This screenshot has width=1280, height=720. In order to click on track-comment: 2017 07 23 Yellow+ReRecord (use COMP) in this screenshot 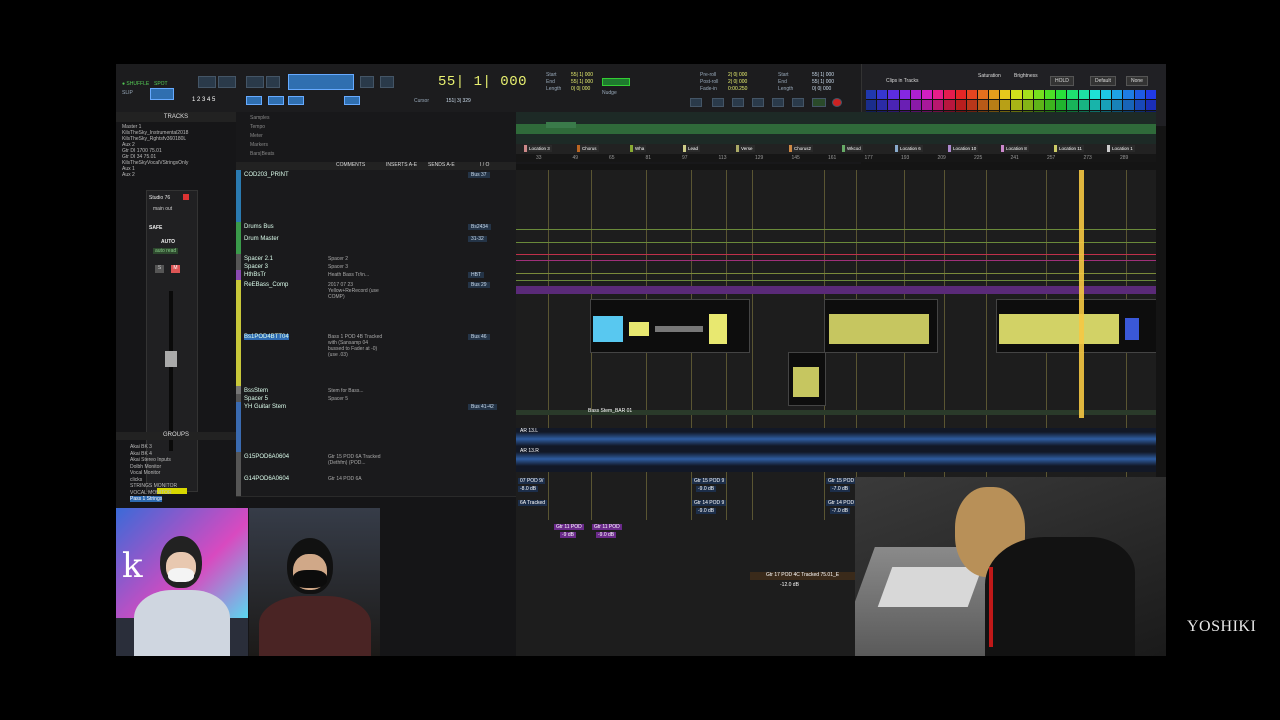, I will do `click(356, 291)`.